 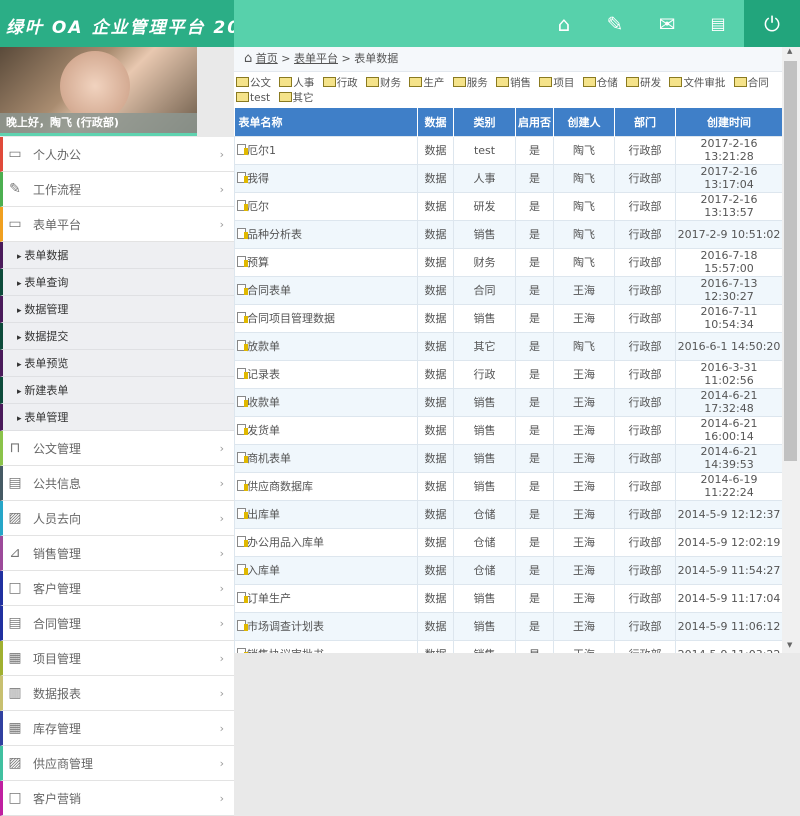 I want to click on contacts-button: ▤, so click(x=718, y=23).